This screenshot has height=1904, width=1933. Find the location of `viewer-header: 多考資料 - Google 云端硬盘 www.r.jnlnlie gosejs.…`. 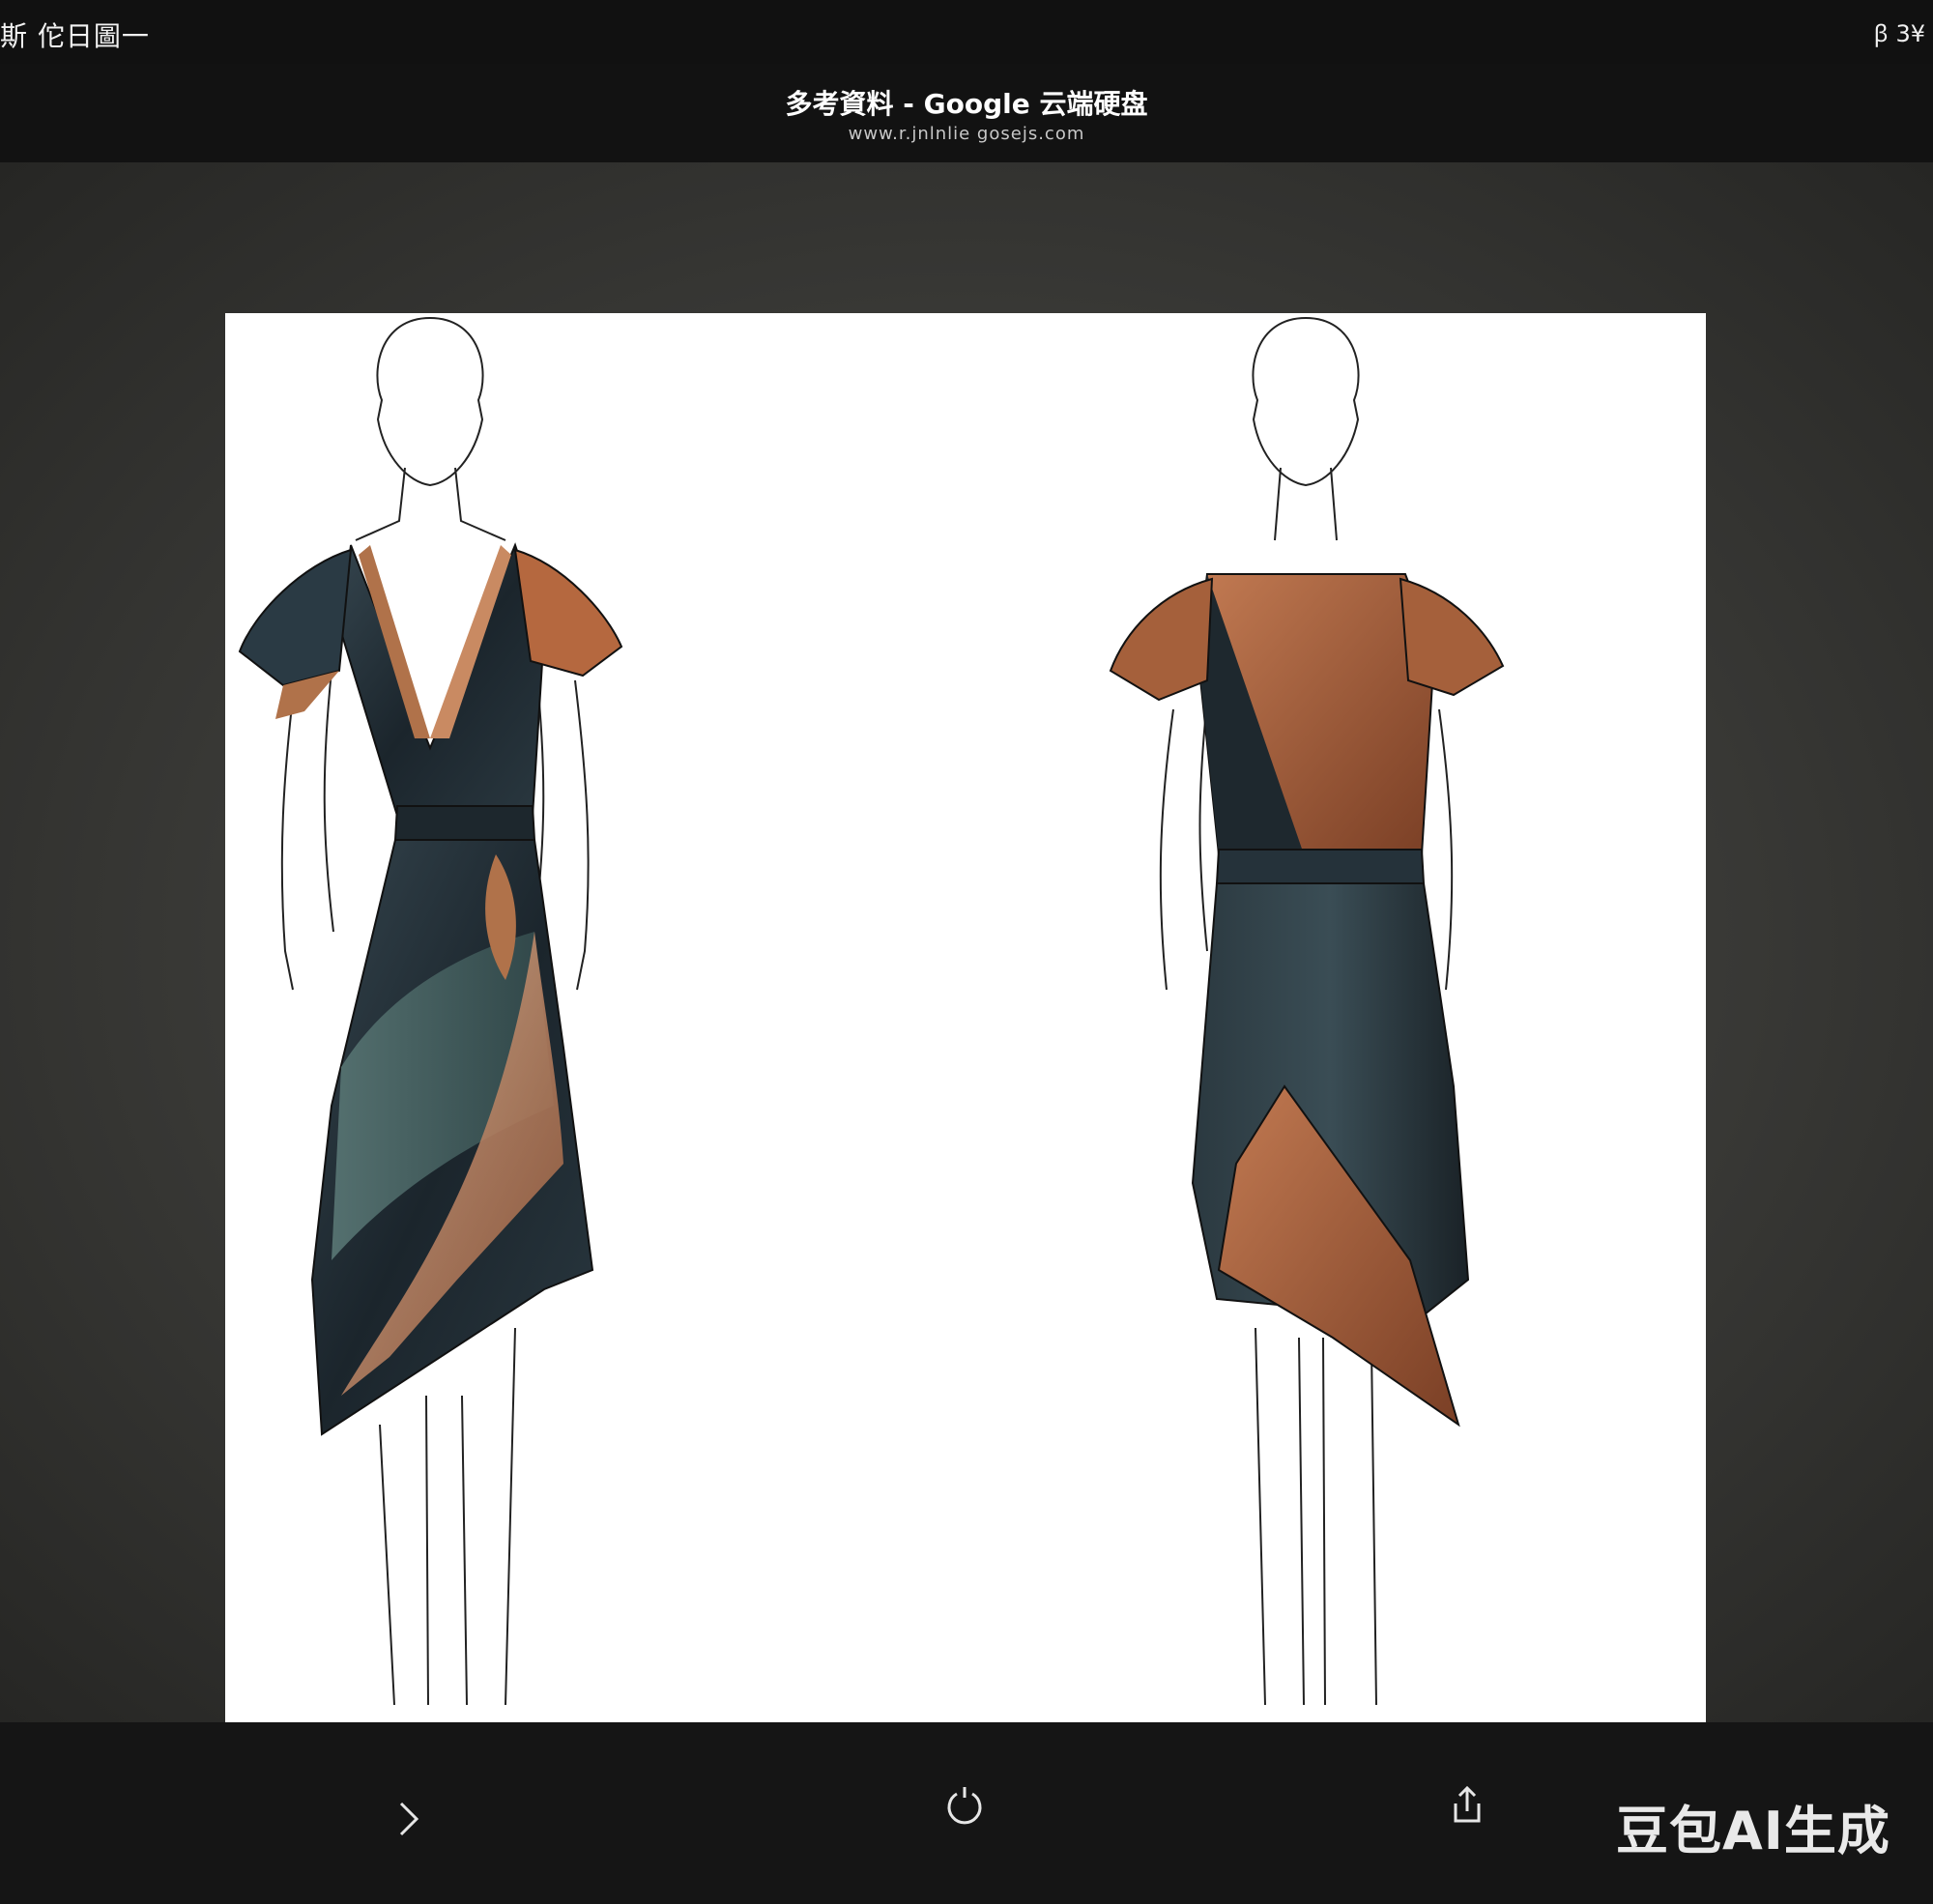

viewer-header: 多考資料 - Google 云端硬盘 www.r.jnlnlie gosejs.… is located at coordinates (966, 113).